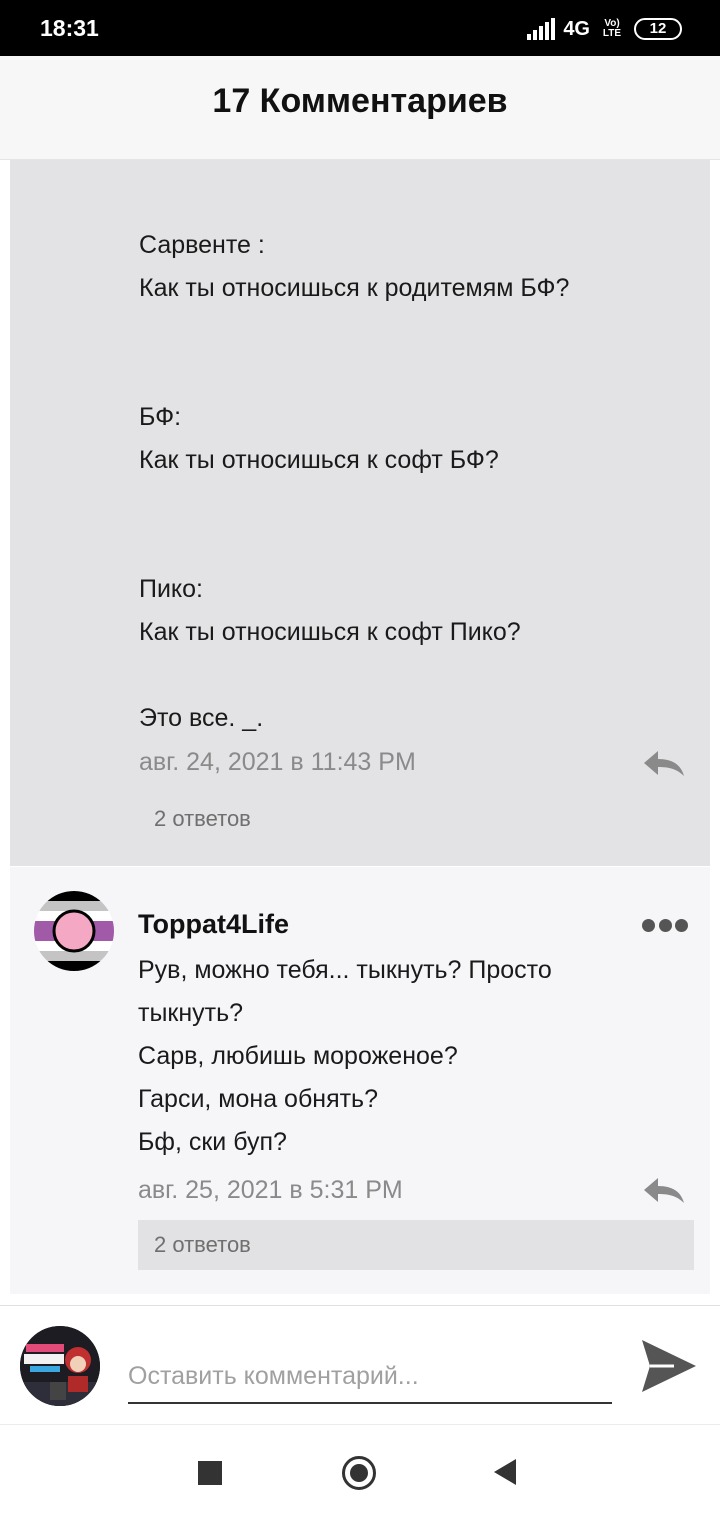  Describe the element at coordinates (191, 1013) in the screenshot. I see `comment-line: тыкнуть?` at that location.